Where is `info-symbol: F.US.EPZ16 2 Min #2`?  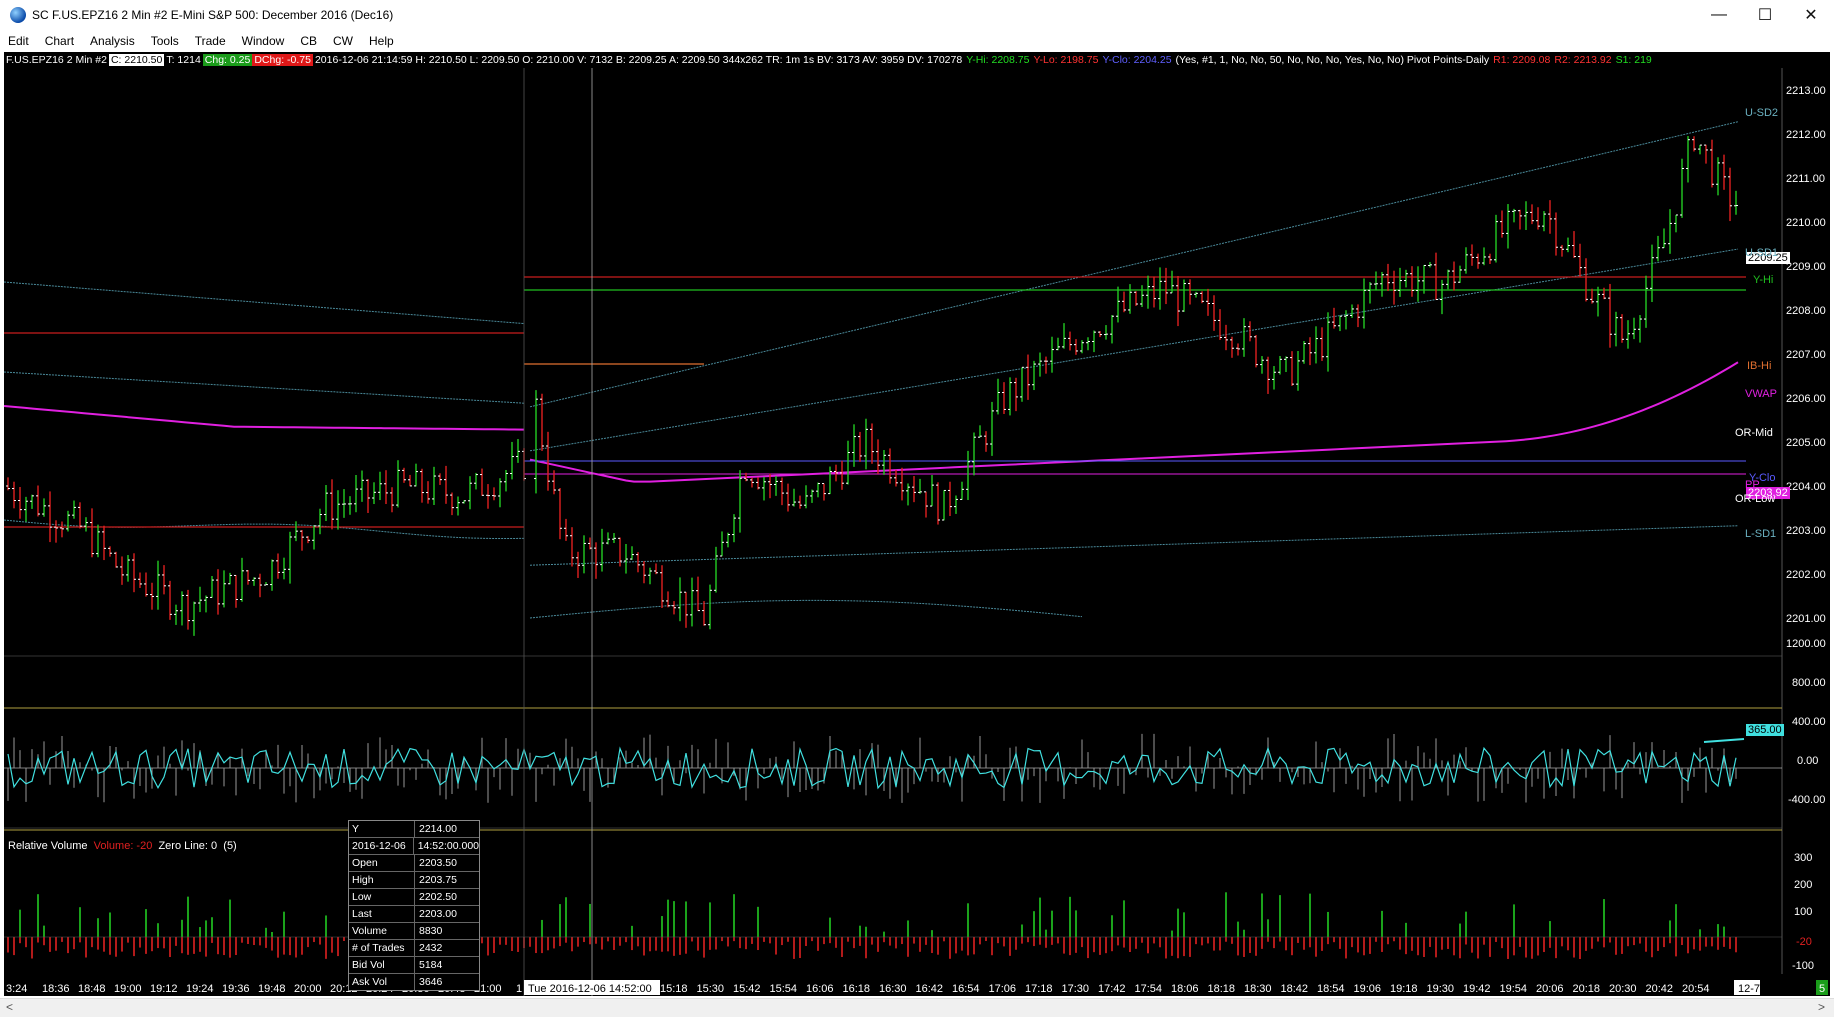 info-symbol: F.US.EPZ16 2 Min #2 is located at coordinates (56, 60).